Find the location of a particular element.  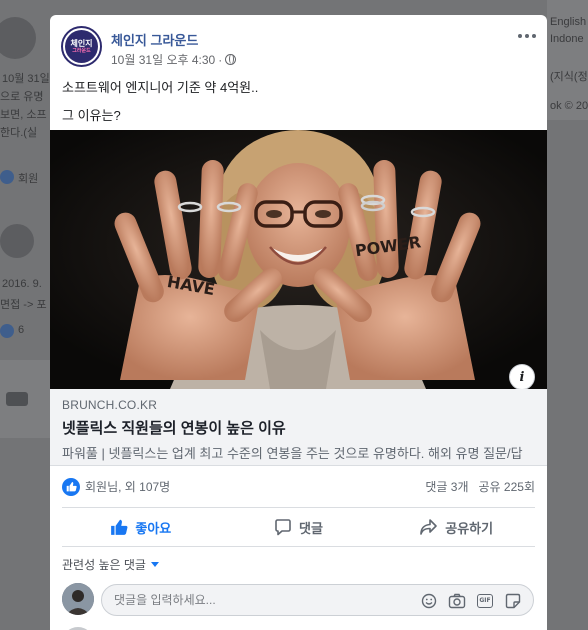

comment-bubble-icon is located at coordinates (283, 527).